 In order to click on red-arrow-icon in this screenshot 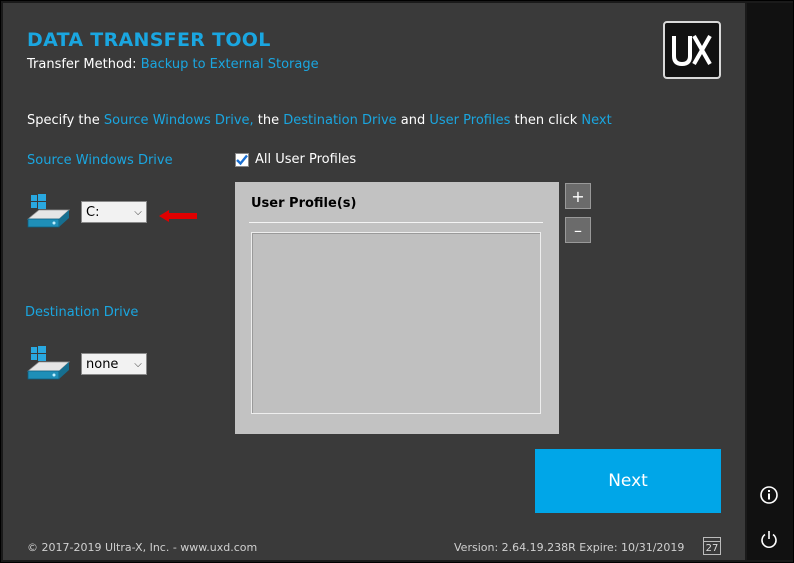, I will do `click(179, 216)`.